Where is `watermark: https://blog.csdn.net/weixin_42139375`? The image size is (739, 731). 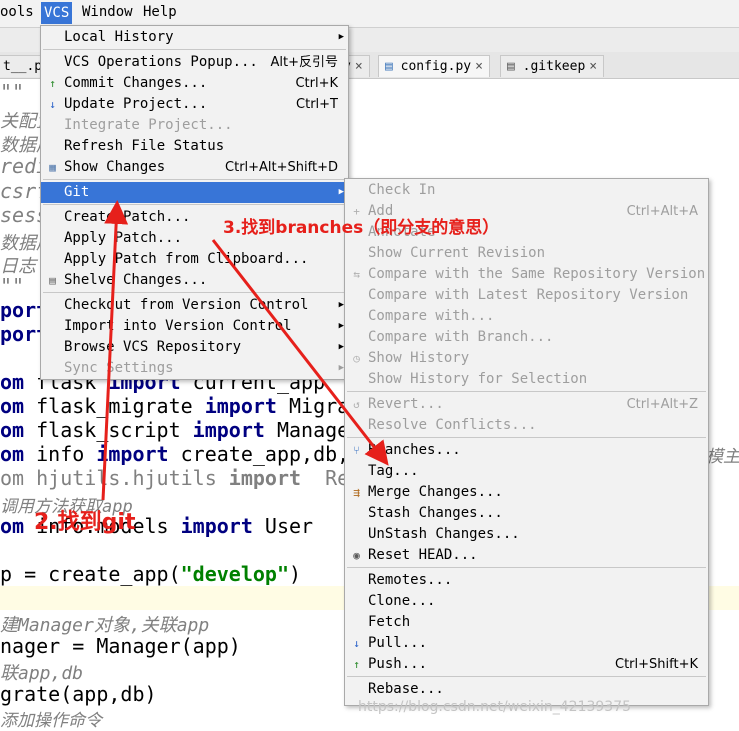
watermark: https://blog.csdn.net/weixin_42139375 is located at coordinates (495, 707).